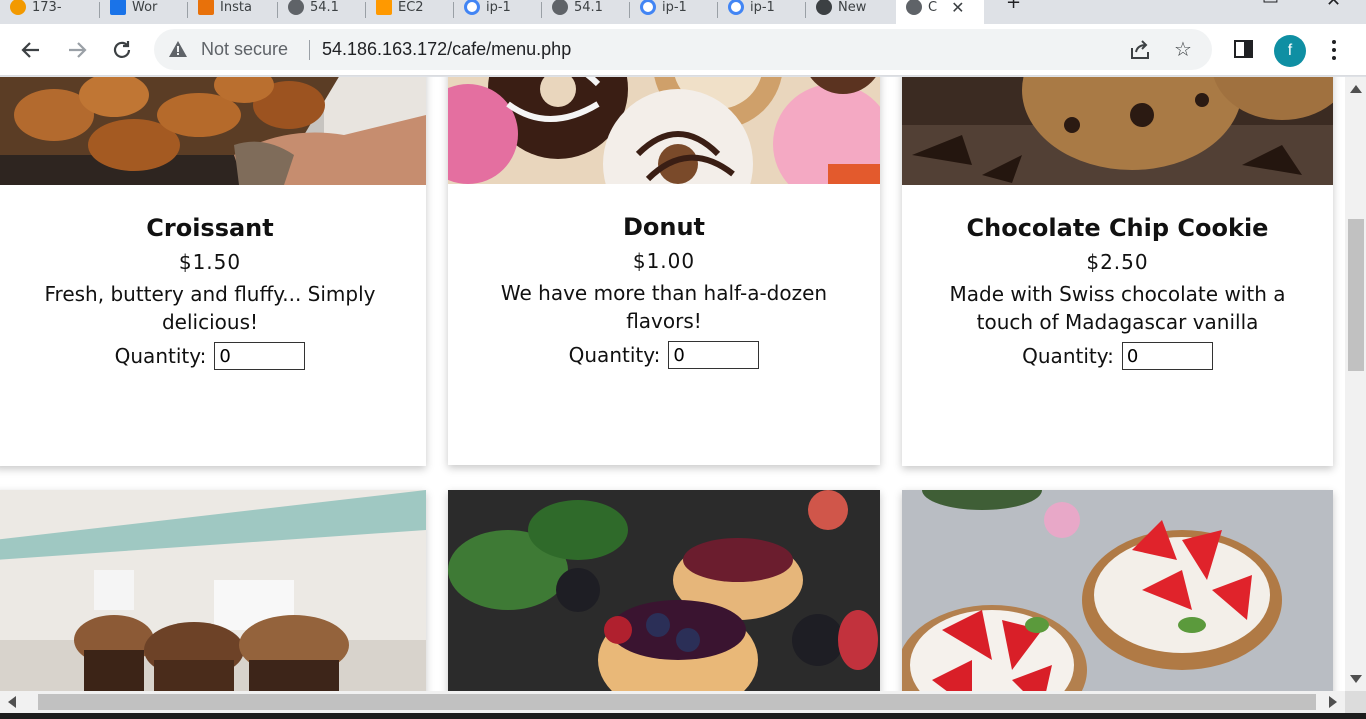 The width and height of the screenshot is (1366, 719). Describe the element at coordinates (1333, 702) in the screenshot. I see `scroll-right-icon` at that location.